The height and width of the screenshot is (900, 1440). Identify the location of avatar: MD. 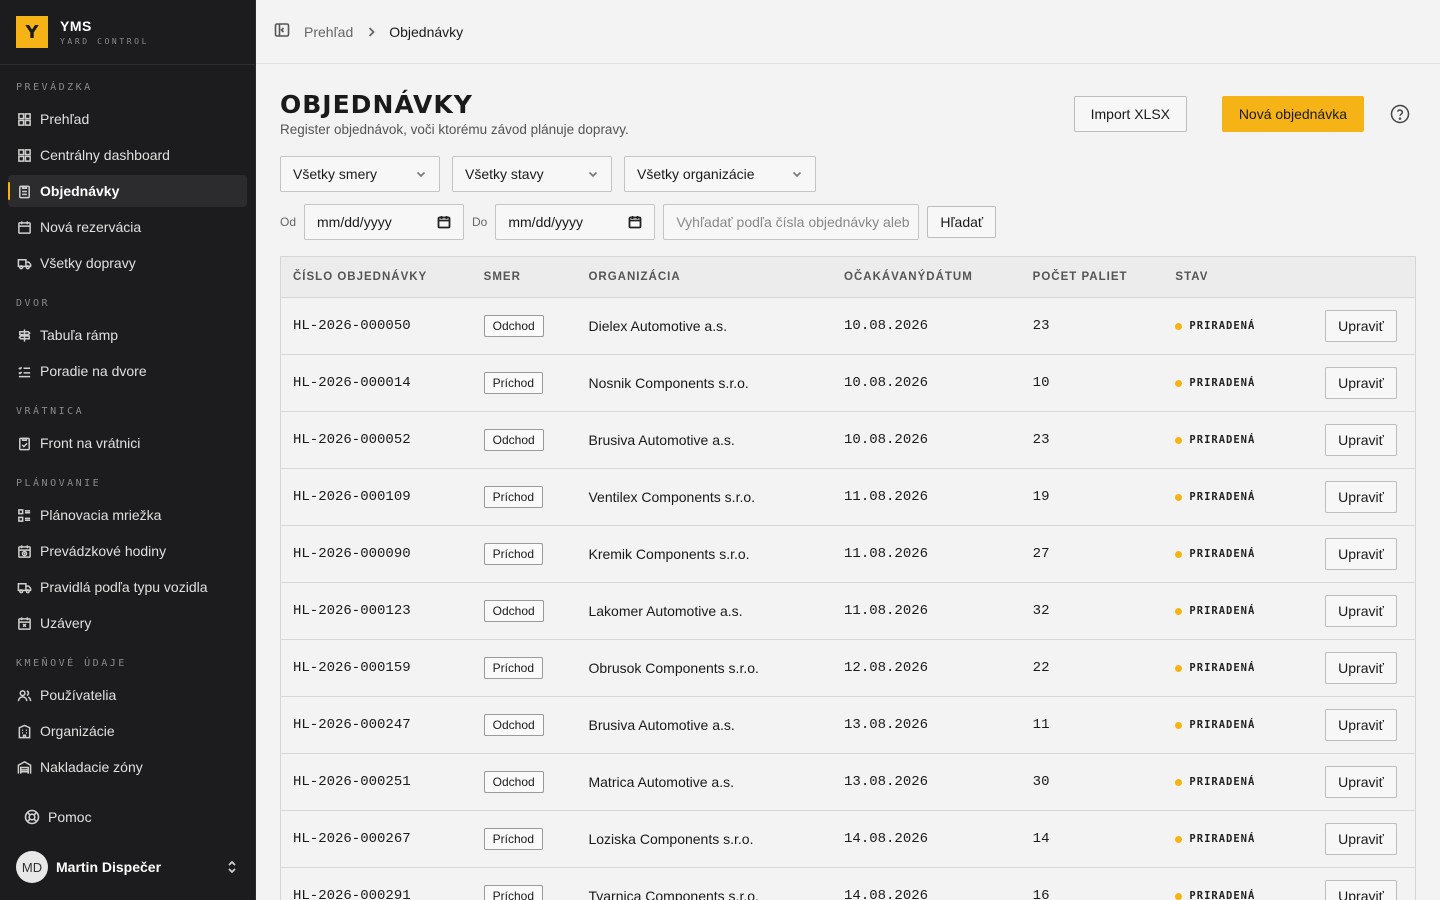
(32, 867).